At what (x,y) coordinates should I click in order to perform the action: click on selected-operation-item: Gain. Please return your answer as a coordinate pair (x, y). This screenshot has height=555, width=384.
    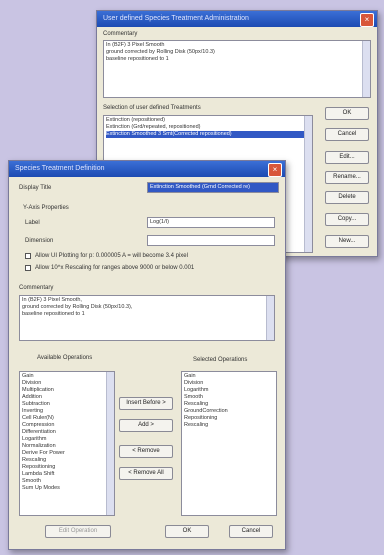
    Looking at the image, I should click on (229, 376).